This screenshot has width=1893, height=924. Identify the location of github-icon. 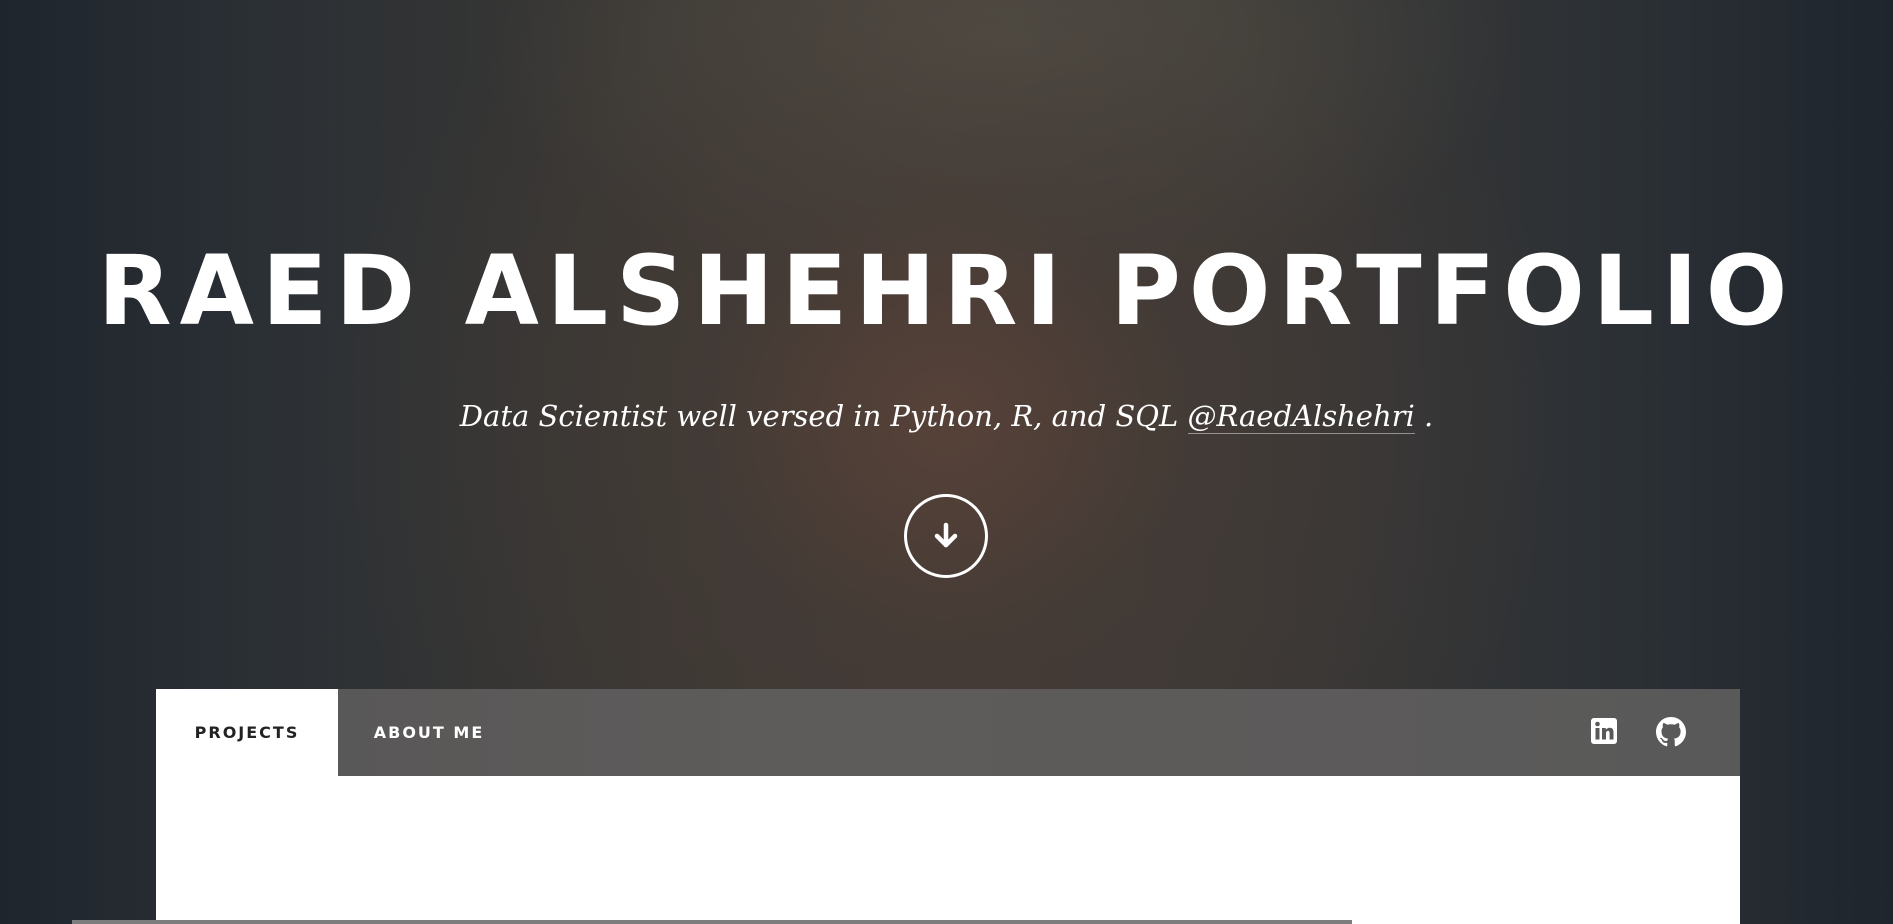
(1671, 732).